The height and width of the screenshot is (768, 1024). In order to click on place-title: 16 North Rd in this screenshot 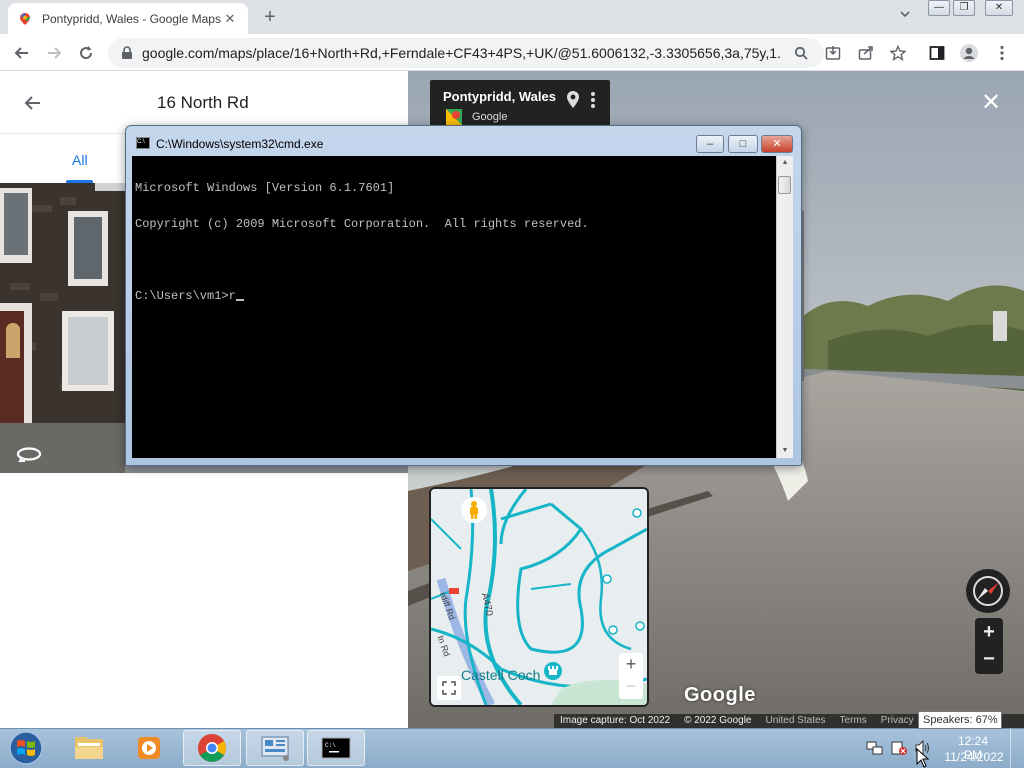, I will do `click(203, 102)`.